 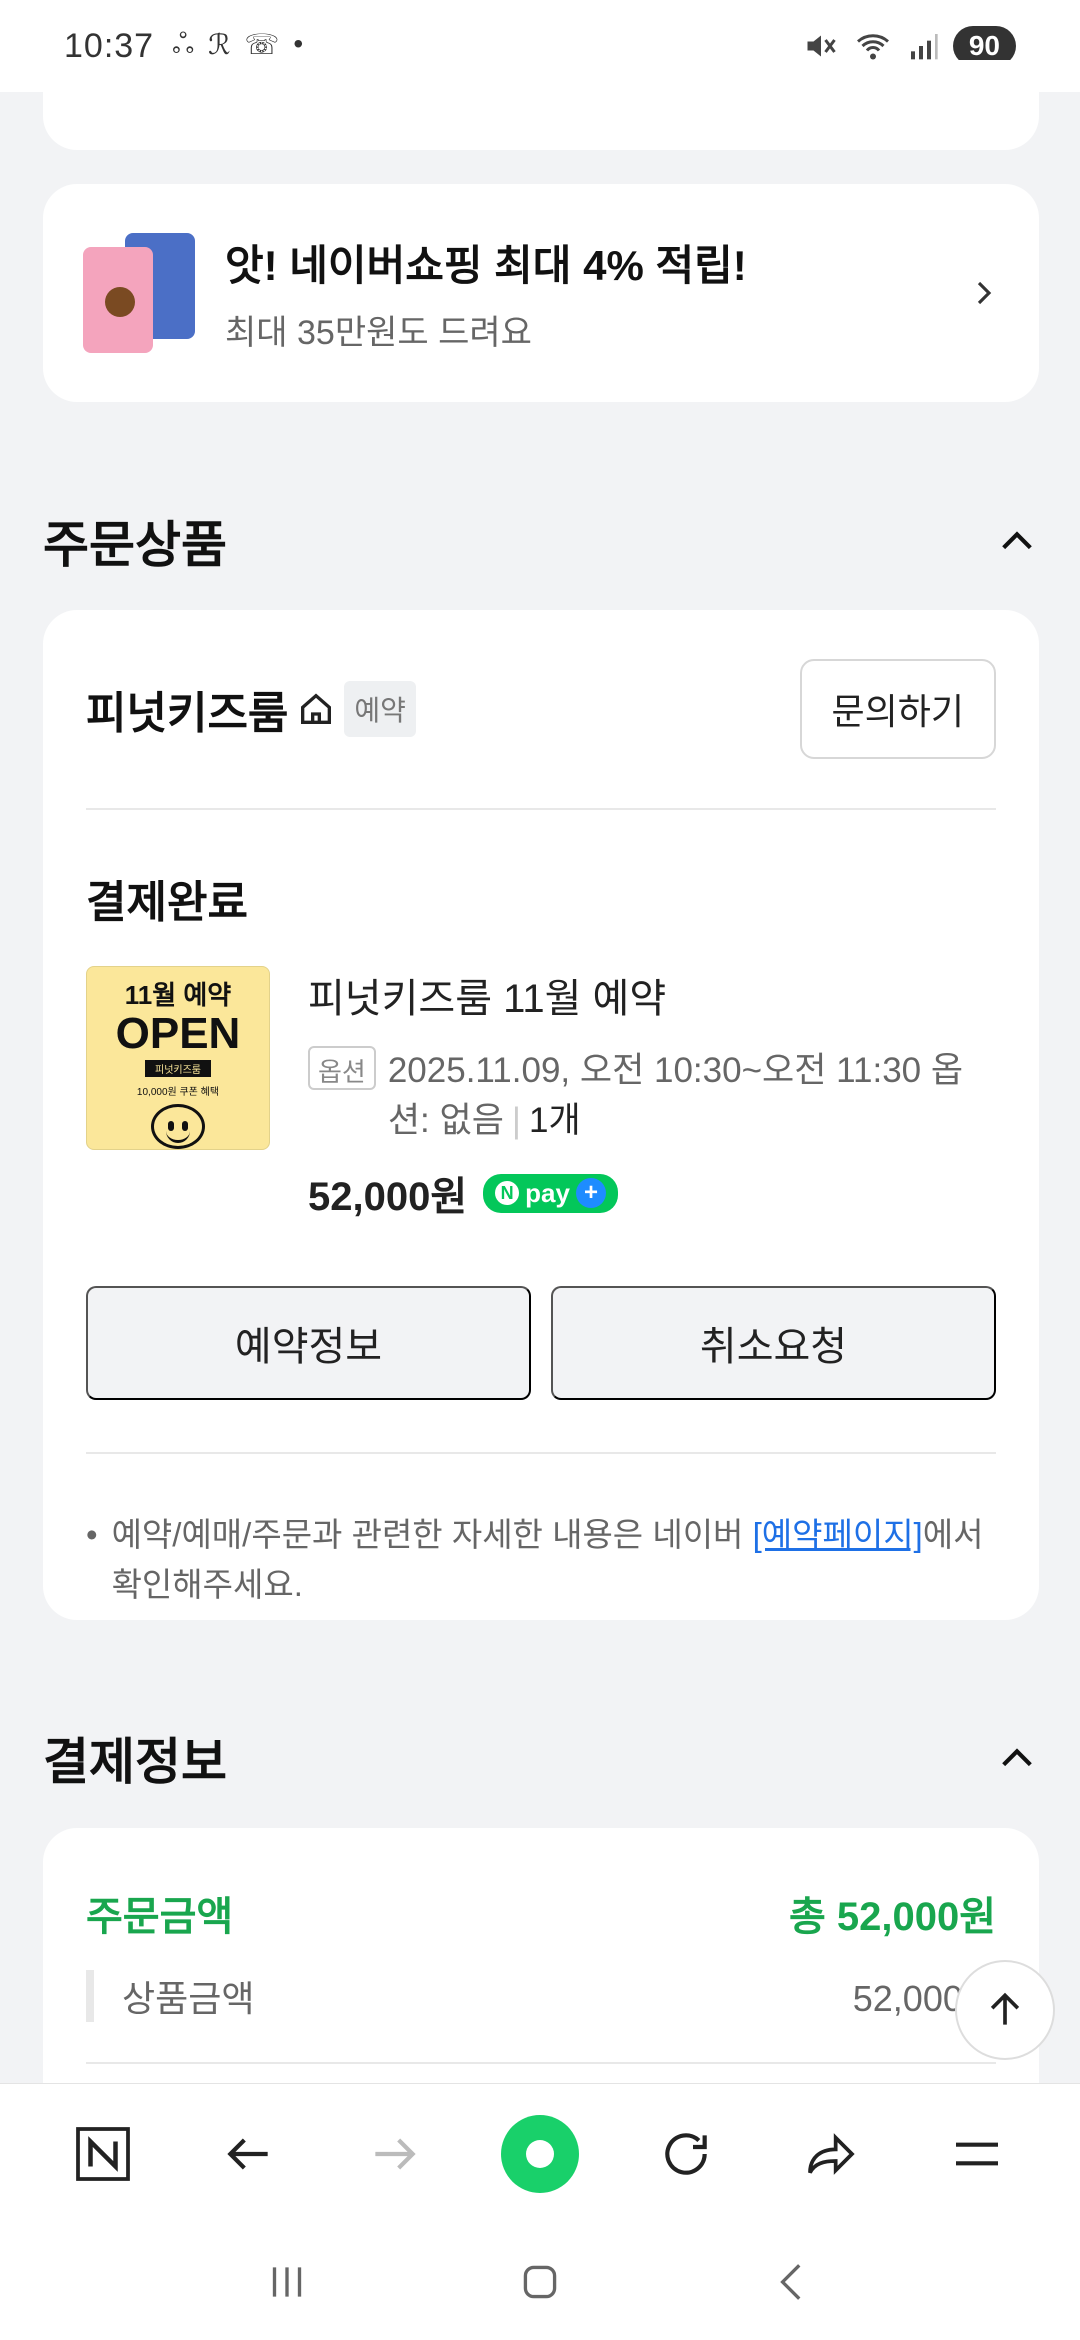 I want to click on share-button, so click(x=831, y=2154).